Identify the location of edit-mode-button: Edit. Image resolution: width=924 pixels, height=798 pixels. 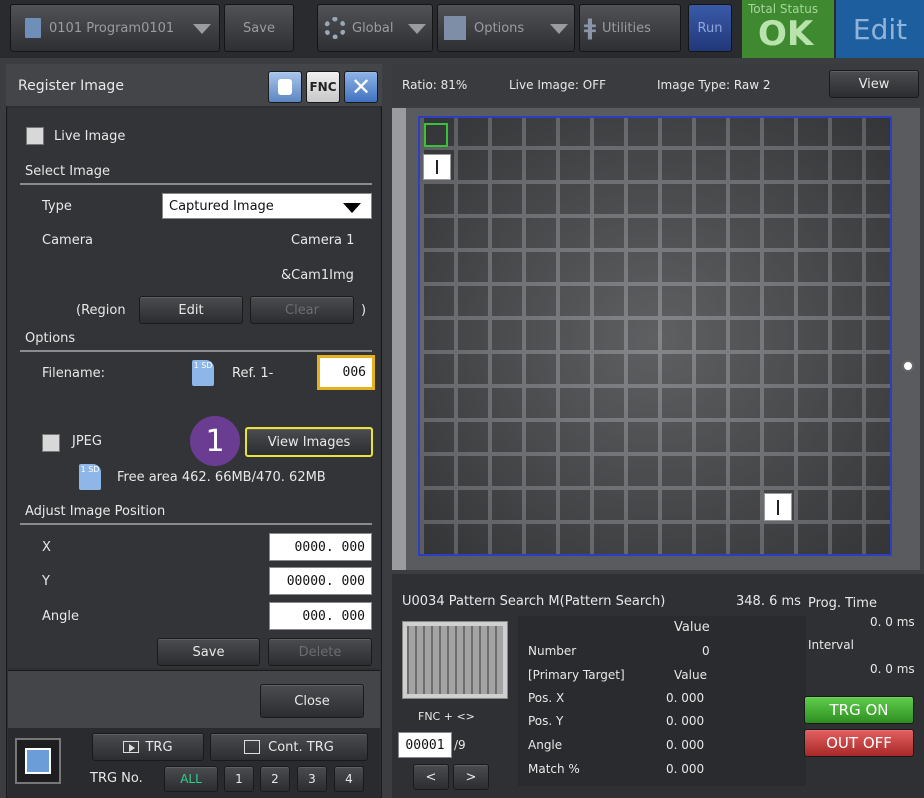
(880, 29).